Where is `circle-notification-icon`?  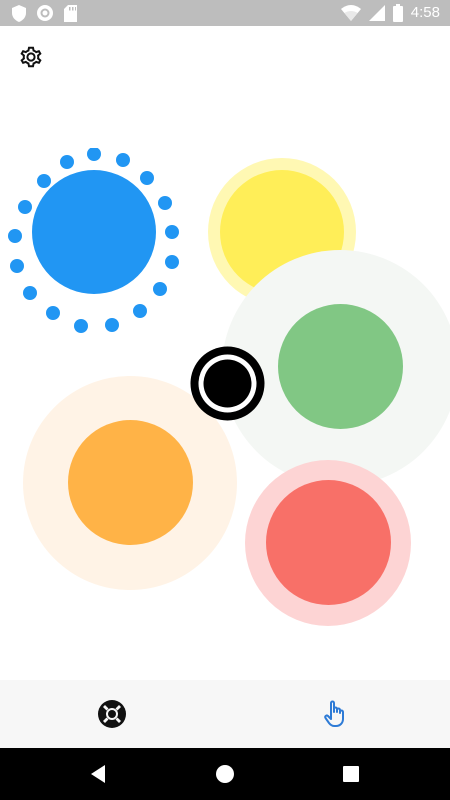
circle-notification-icon is located at coordinates (45, 13).